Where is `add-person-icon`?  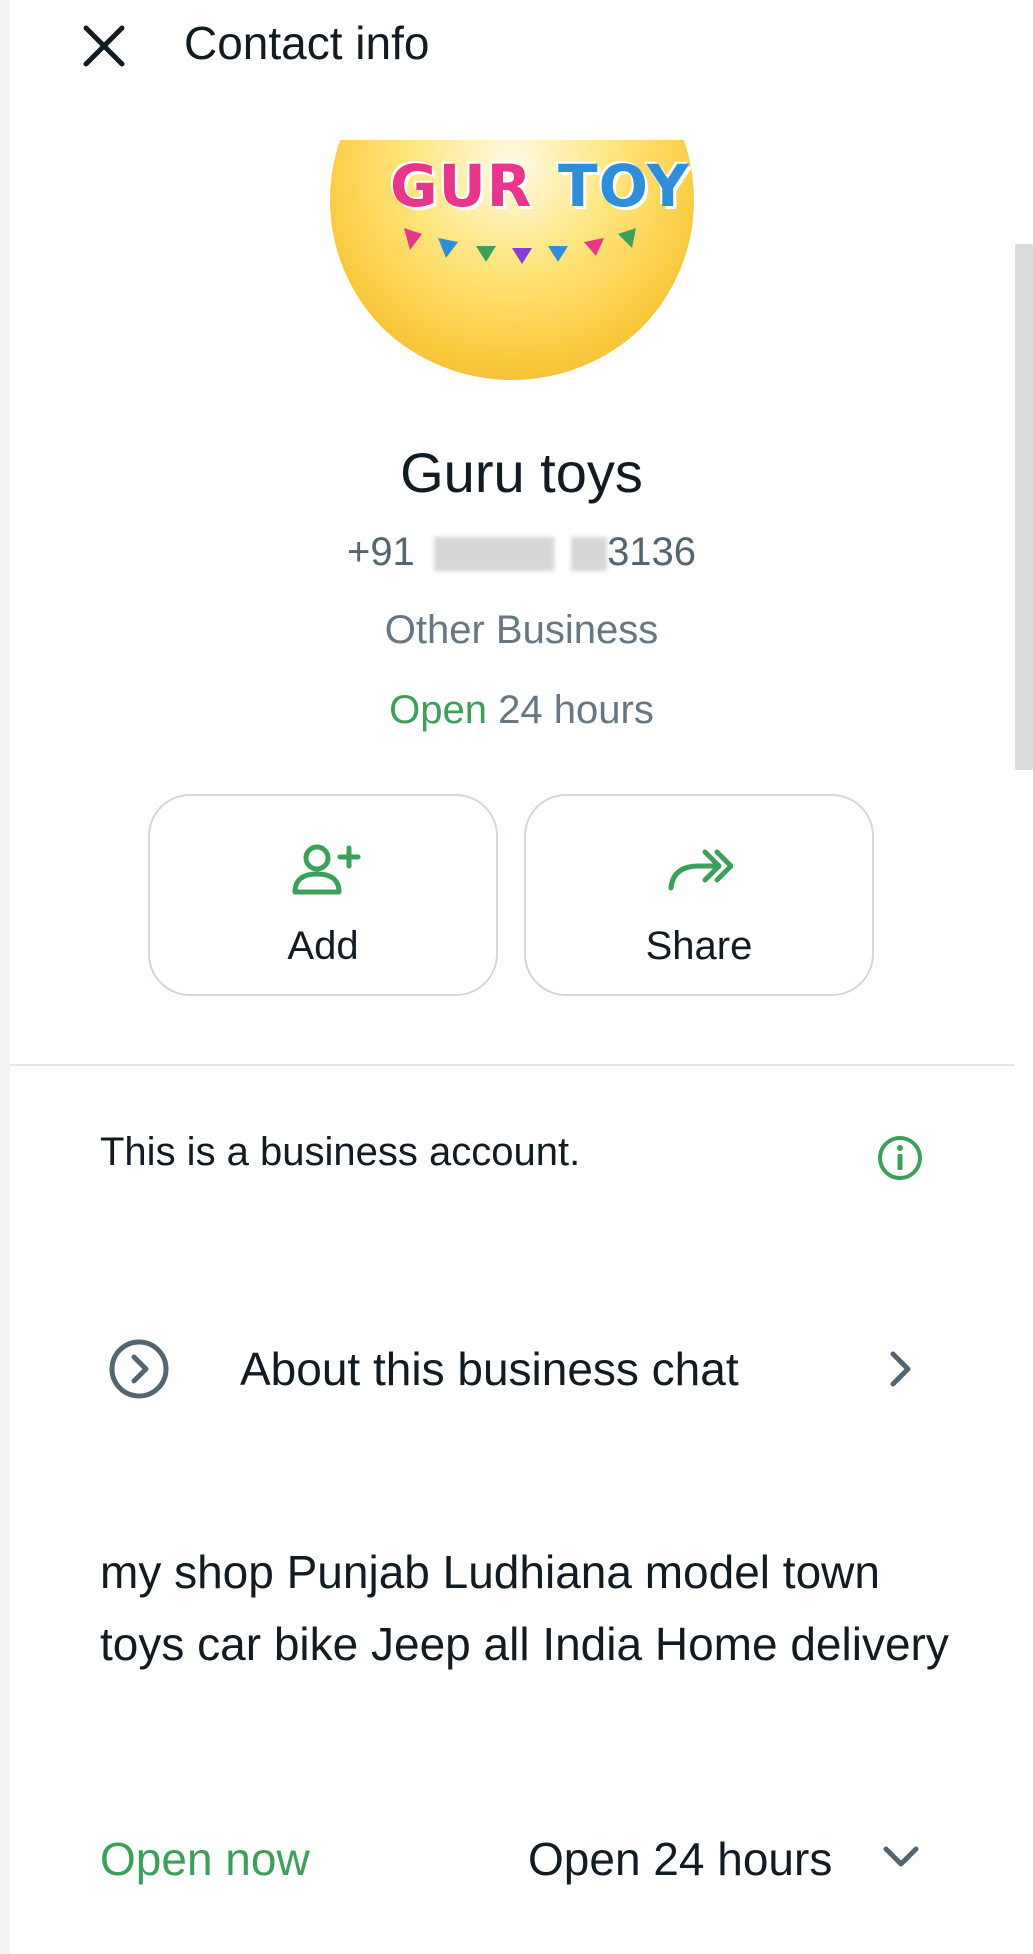 add-person-icon is located at coordinates (326, 869).